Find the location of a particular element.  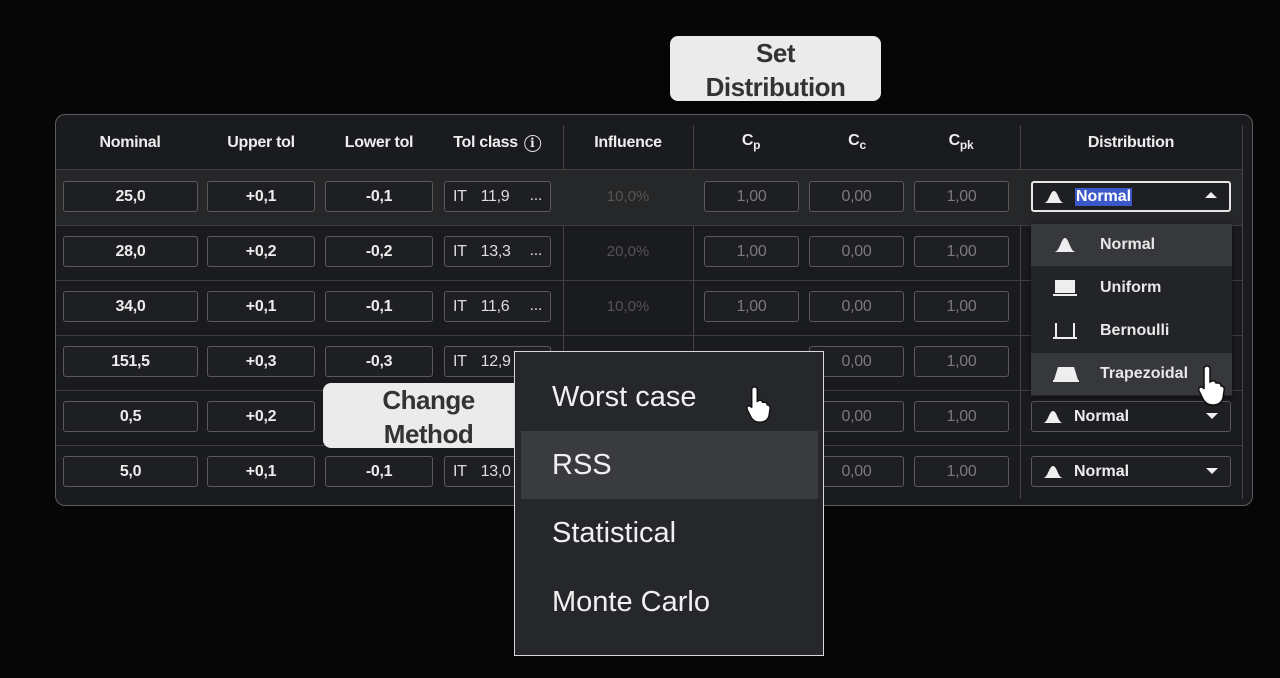

distribution-option-uniform: Uniform is located at coordinates (1131, 288).